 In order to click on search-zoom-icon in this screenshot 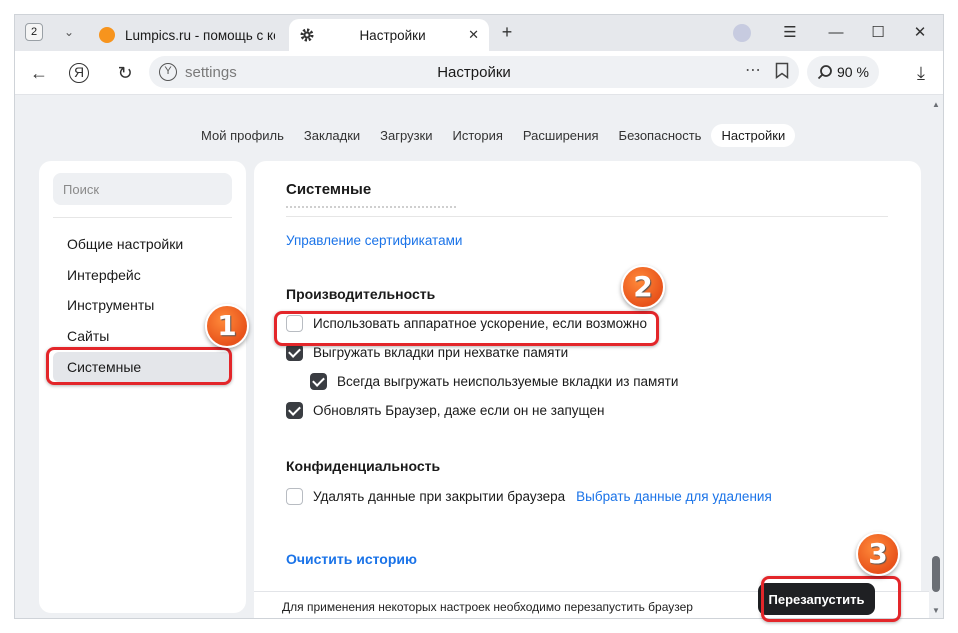, I will do `click(824, 72)`.